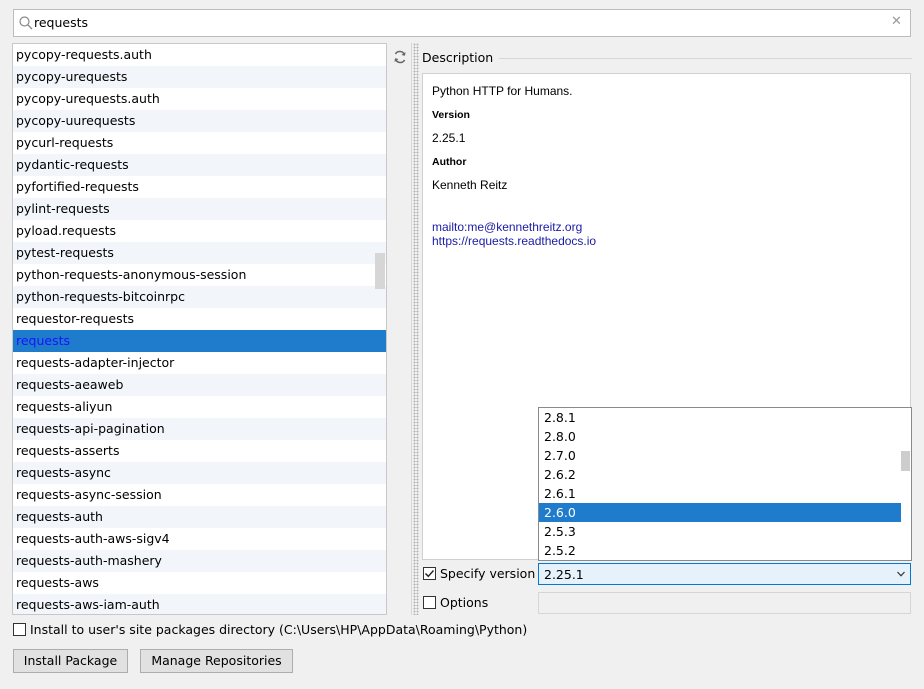 The width and height of the screenshot is (924, 689). What do you see at coordinates (507, 227) in the screenshot?
I see `author-email-link: mailto:me@kennethreitz.org` at bounding box center [507, 227].